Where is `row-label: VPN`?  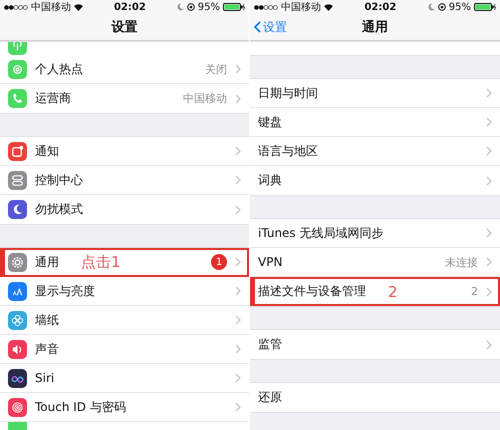
row-label: VPN is located at coordinates (270, 262).